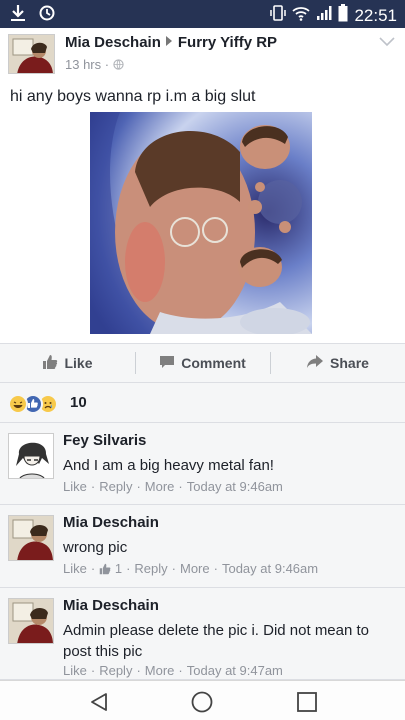 The height and width of the screenshot is (720, 405). I want to click on comment-time: Today at 9:47am, so click(235, 670).